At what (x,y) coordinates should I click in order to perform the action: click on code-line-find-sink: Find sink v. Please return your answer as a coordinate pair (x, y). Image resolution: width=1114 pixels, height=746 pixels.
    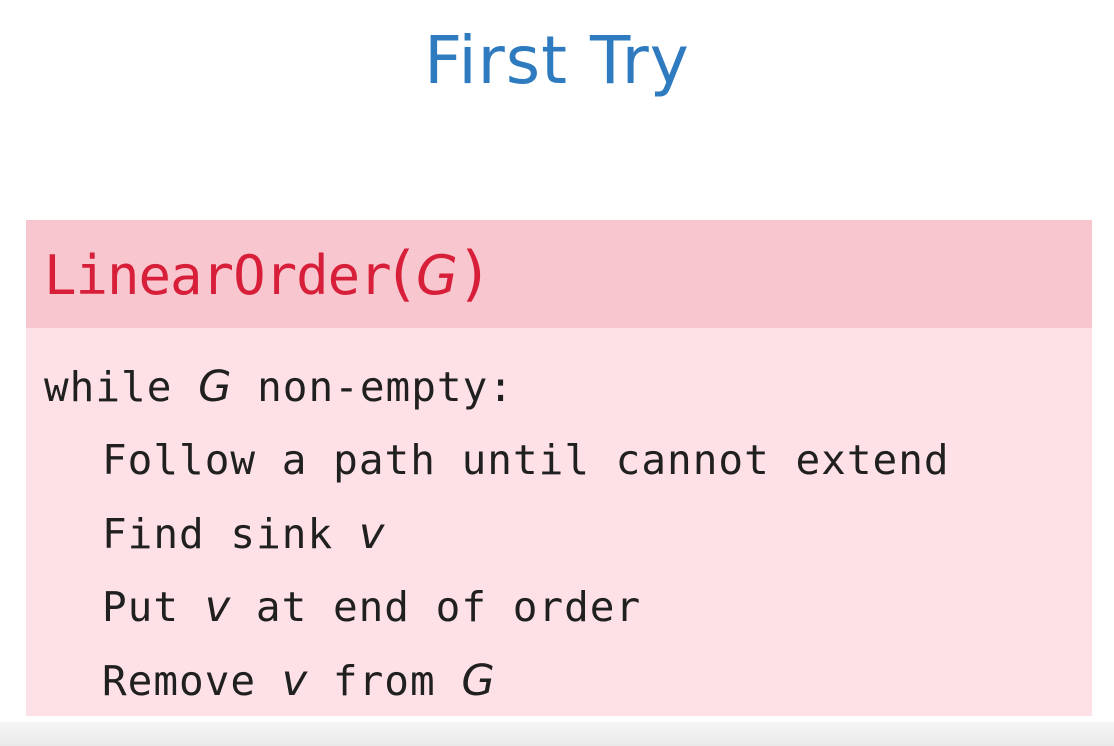
    Looking at the image, I should click on (243, 534).